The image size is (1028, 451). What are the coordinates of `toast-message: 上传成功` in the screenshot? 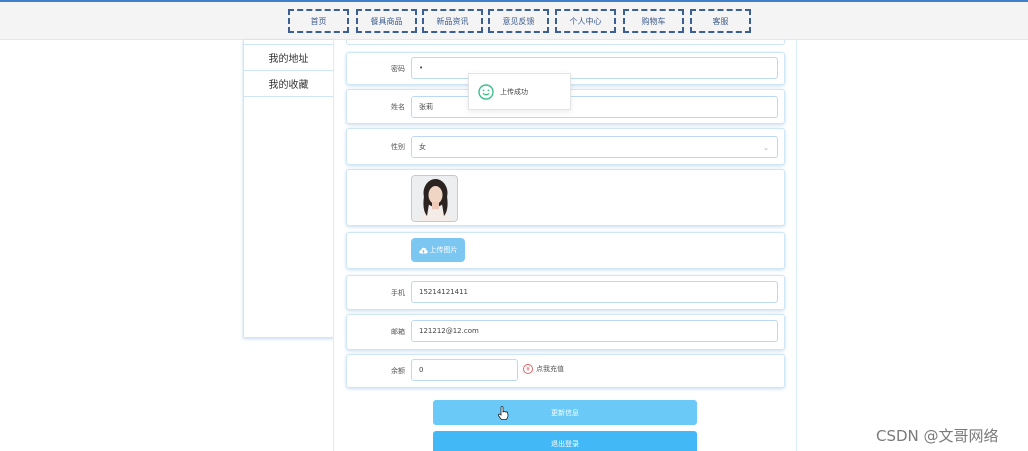 It's located at (514, 91).